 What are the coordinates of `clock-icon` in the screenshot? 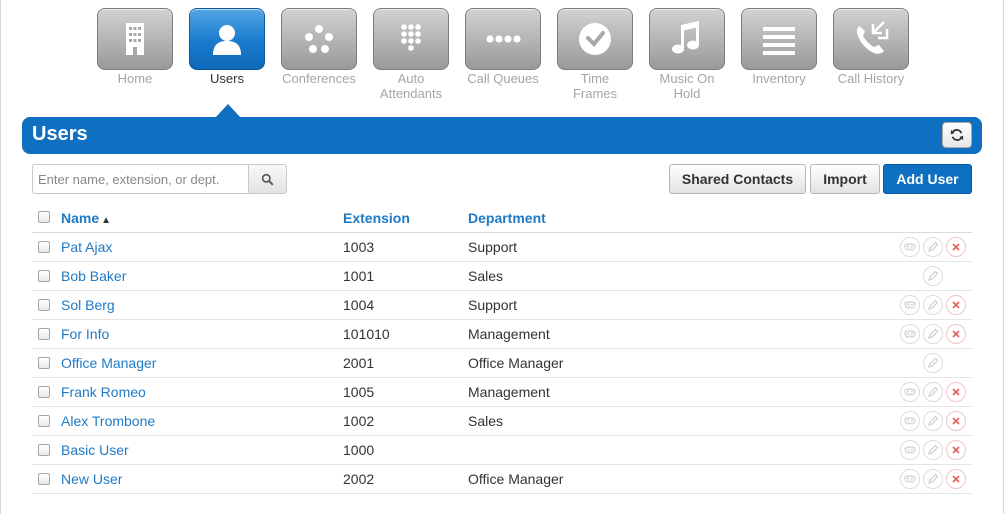 It's located at (595, 39).